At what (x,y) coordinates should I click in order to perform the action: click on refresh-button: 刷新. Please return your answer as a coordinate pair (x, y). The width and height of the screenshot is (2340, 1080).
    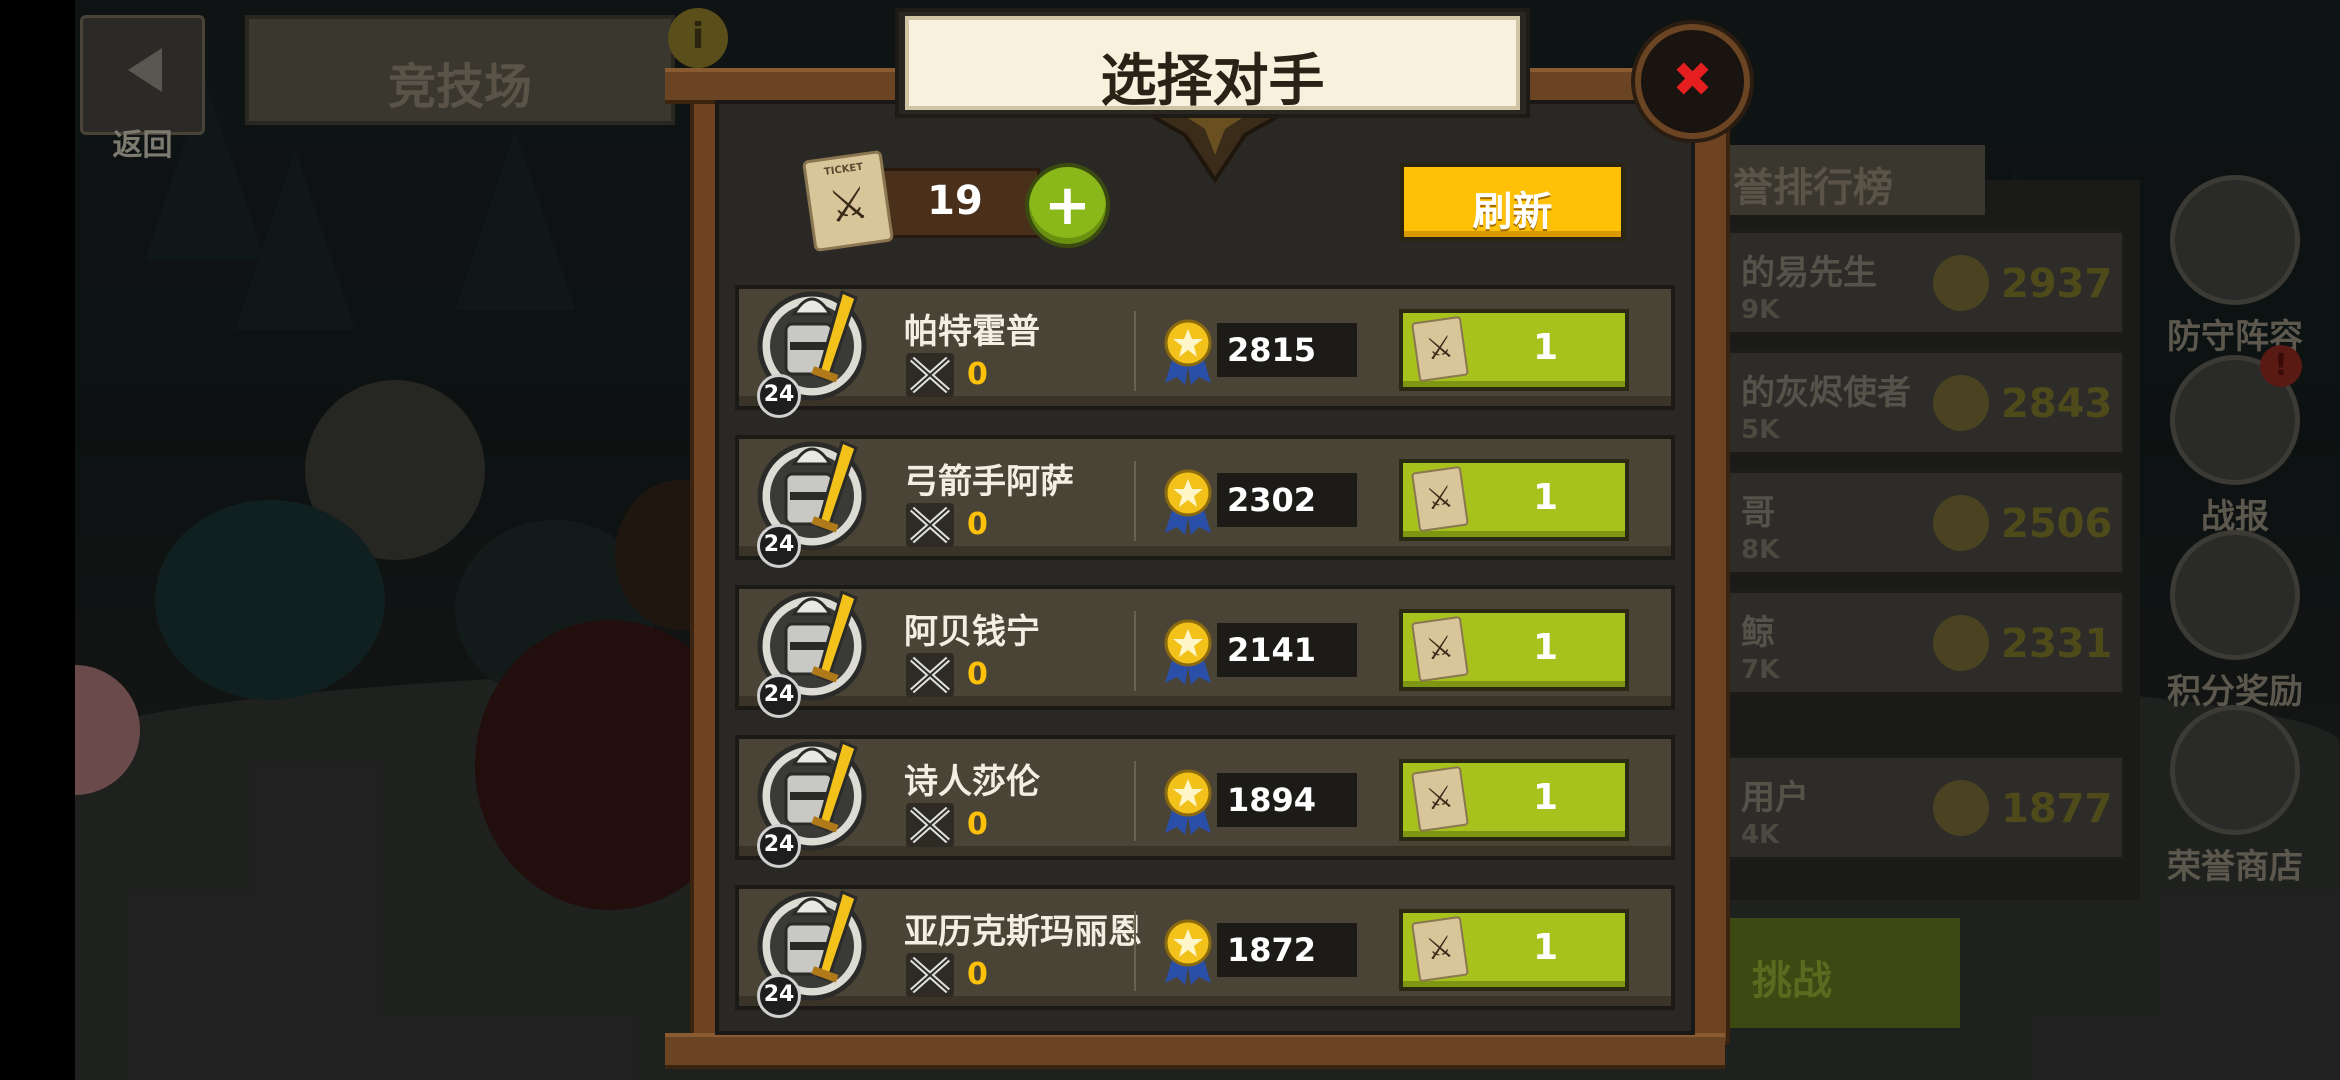
    Looking at the image, I should click on (1512, 202).